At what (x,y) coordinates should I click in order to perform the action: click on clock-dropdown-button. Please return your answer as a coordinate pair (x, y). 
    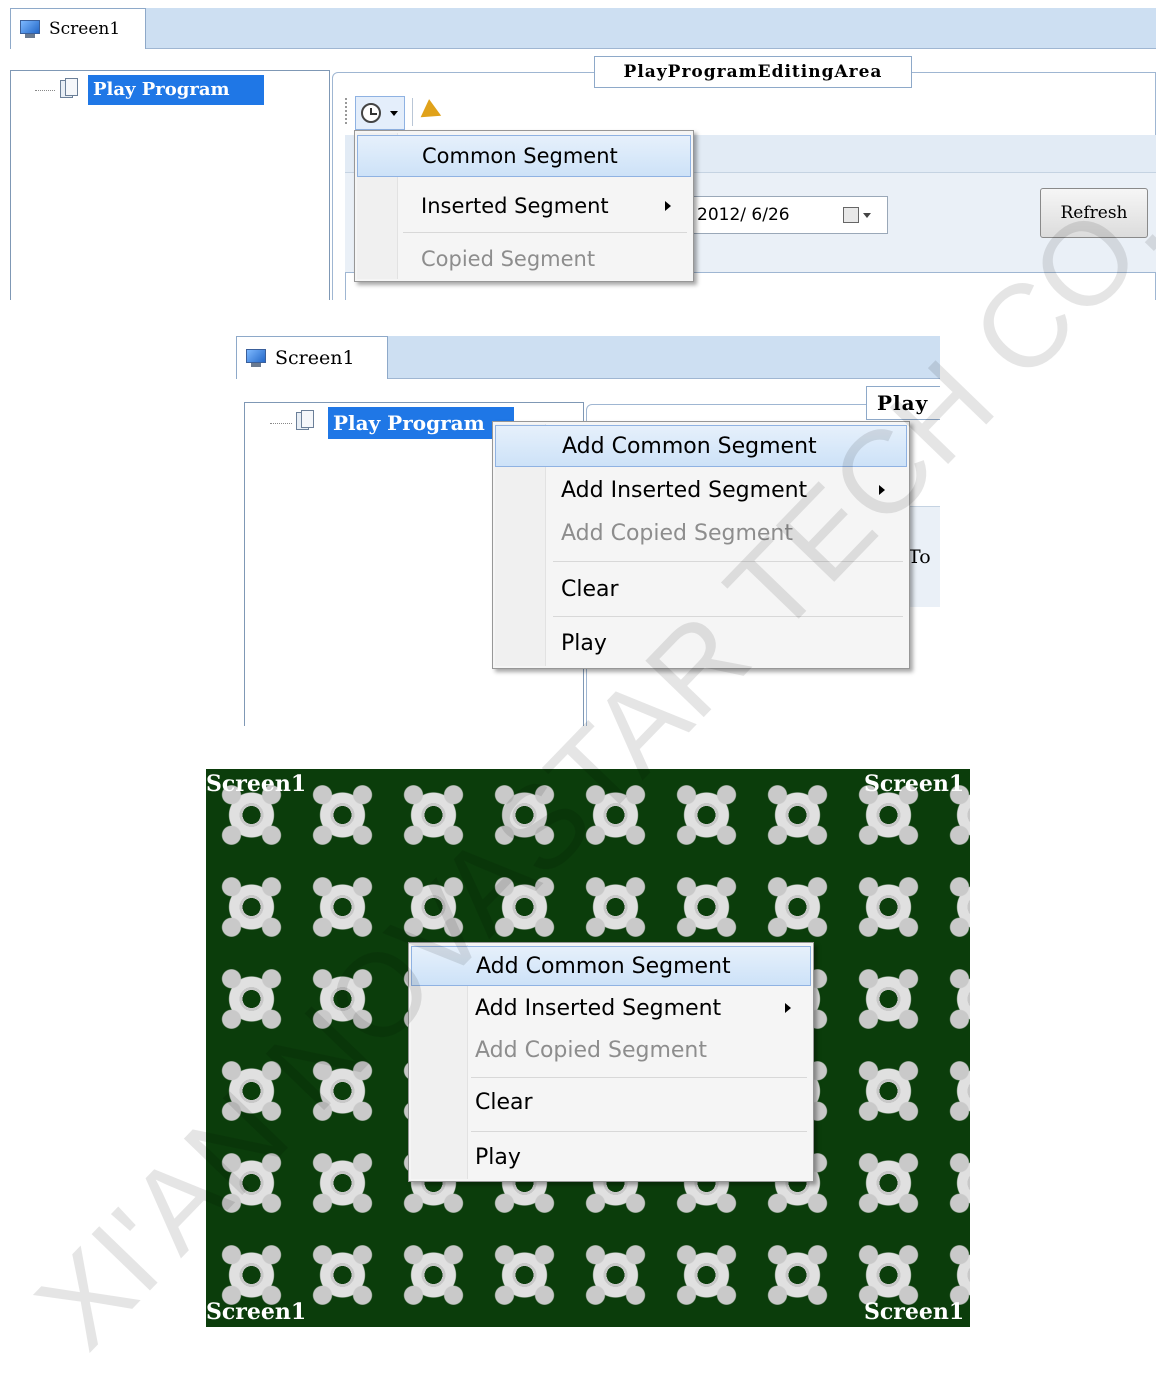
    Looking at the image, I should click on (380, 113).